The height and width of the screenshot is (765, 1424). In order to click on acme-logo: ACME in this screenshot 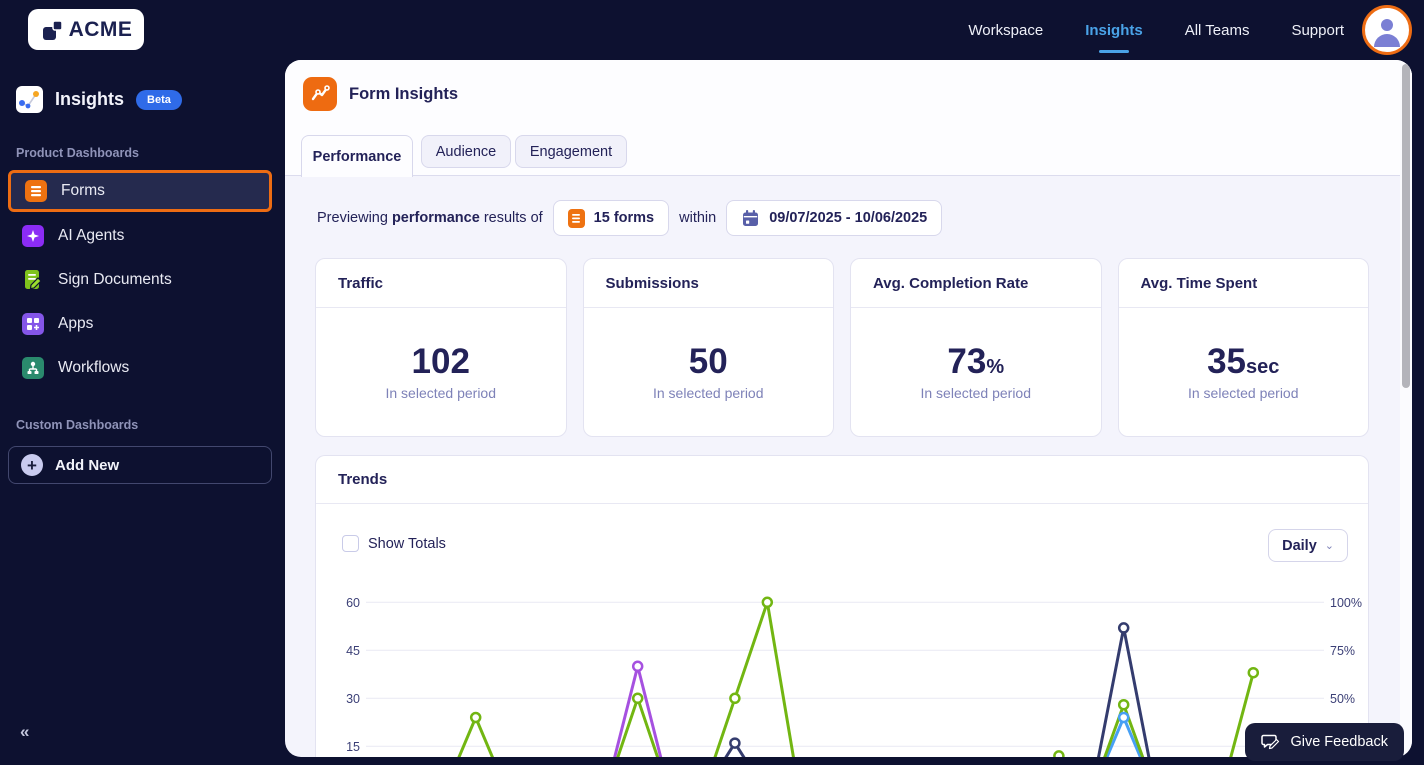, I will do `click(86, 29)`.